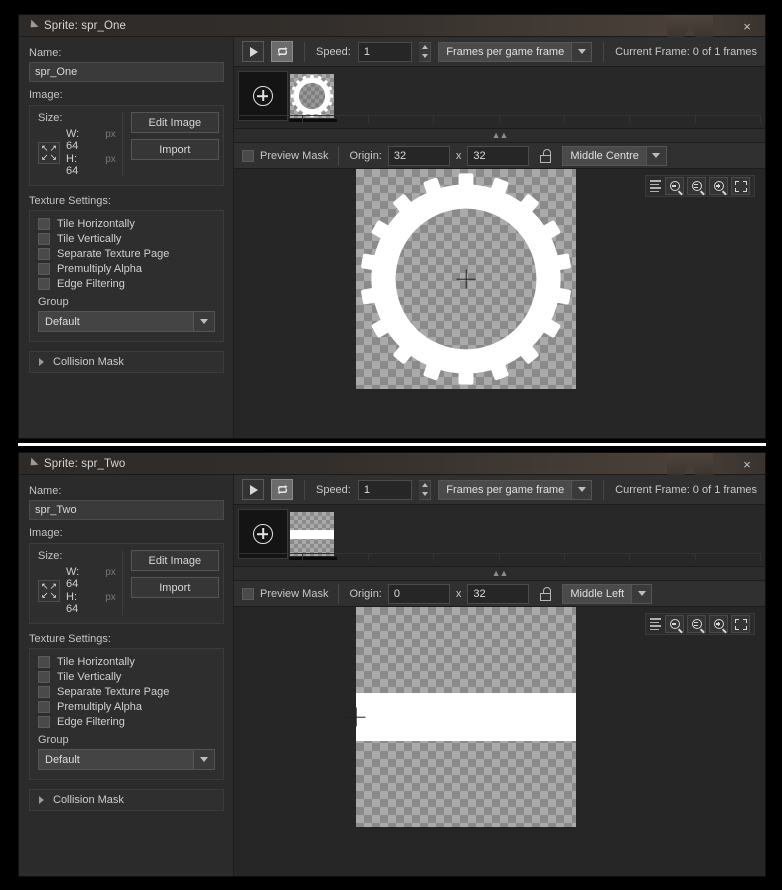 The image size is (782, 890). I want to click on origin-x-input: 0, so click(418, 593).